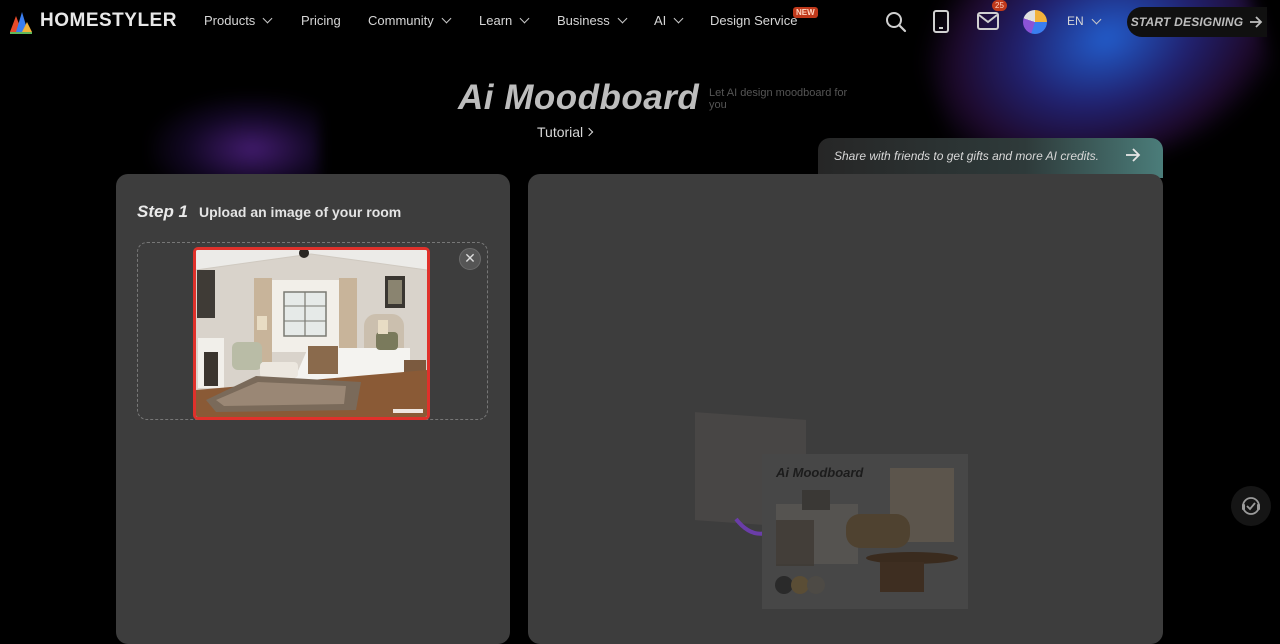 The height and width of the screenshot is (644, 1280). Describe the element at coordinates (1187, 22) in the screenshot. I see `start-designing-label: START DESIGNING` at that location.